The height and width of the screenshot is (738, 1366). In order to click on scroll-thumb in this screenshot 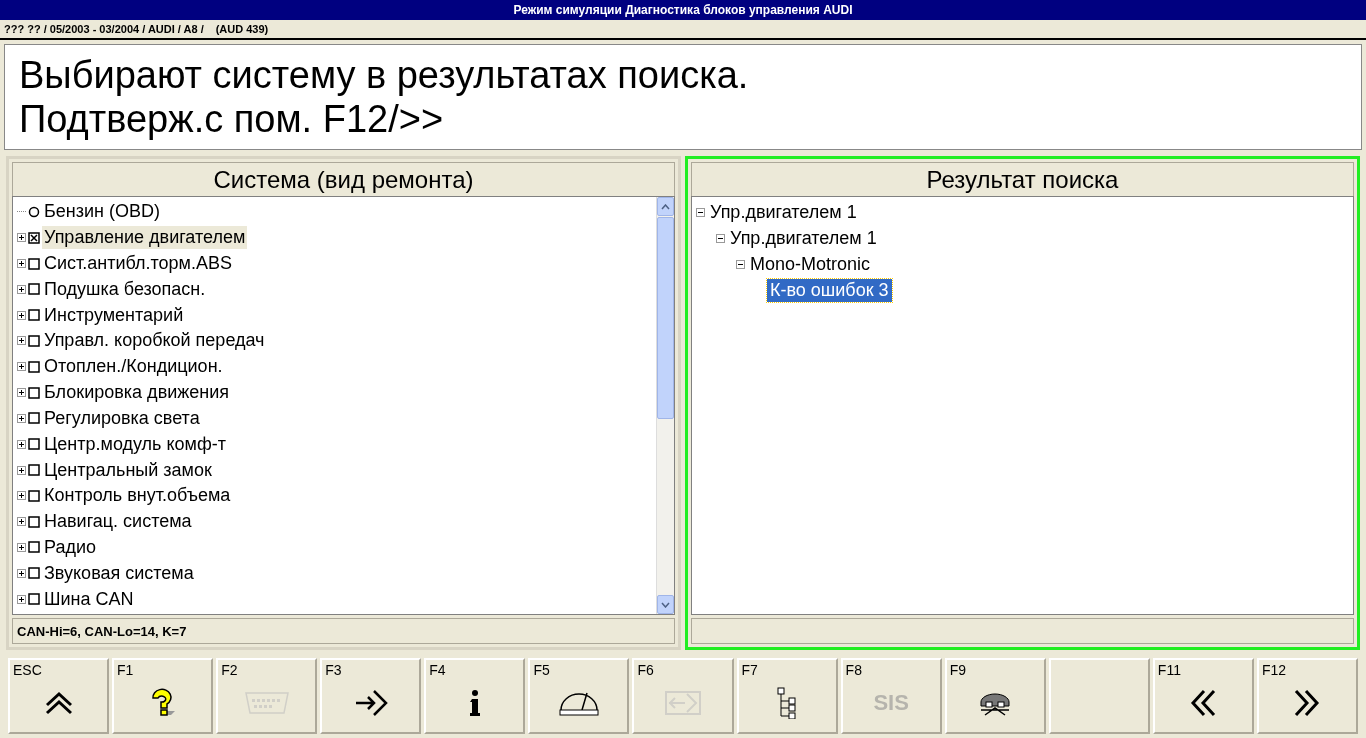, I will do `click(665, 318)`.